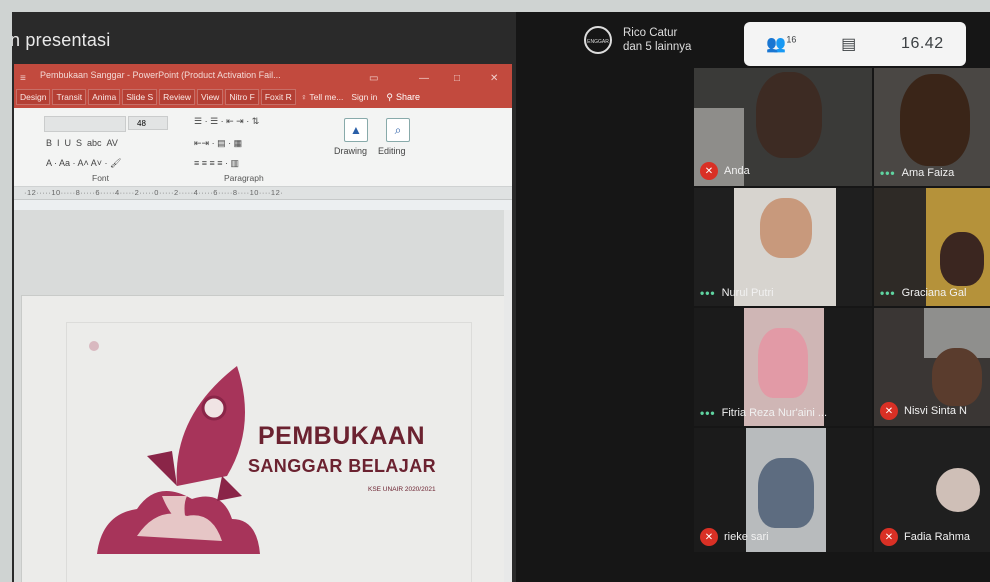 This screenshot has height=582, width=990. I want to click on editing-button: Editing, so click(392, 151).